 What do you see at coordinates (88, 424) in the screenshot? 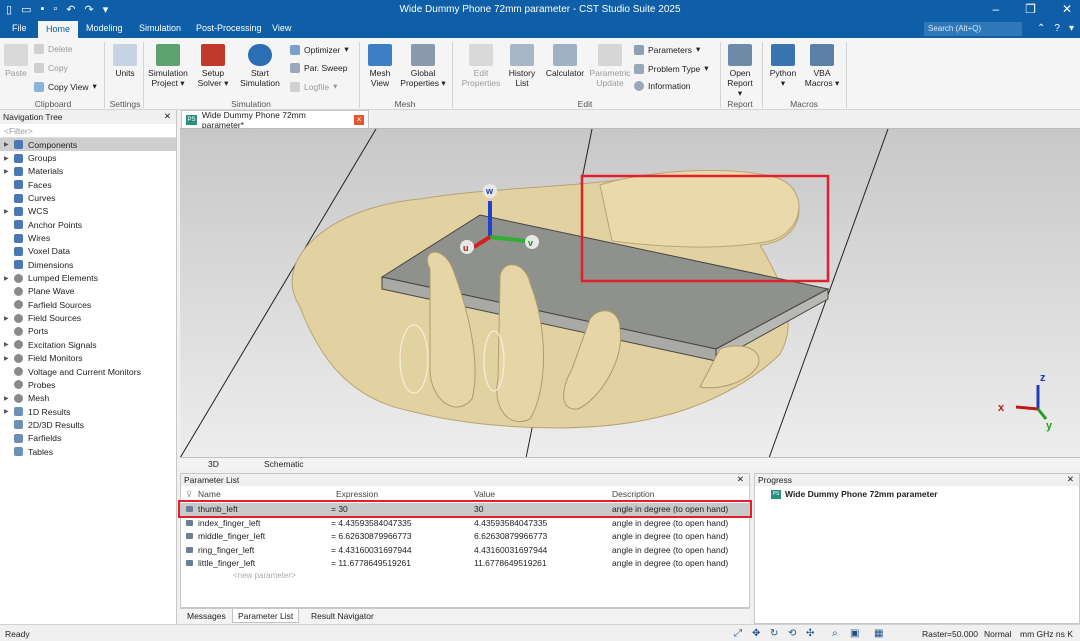
I see `tree-item: 2D/3D Results` at bounding box center [88, 424].